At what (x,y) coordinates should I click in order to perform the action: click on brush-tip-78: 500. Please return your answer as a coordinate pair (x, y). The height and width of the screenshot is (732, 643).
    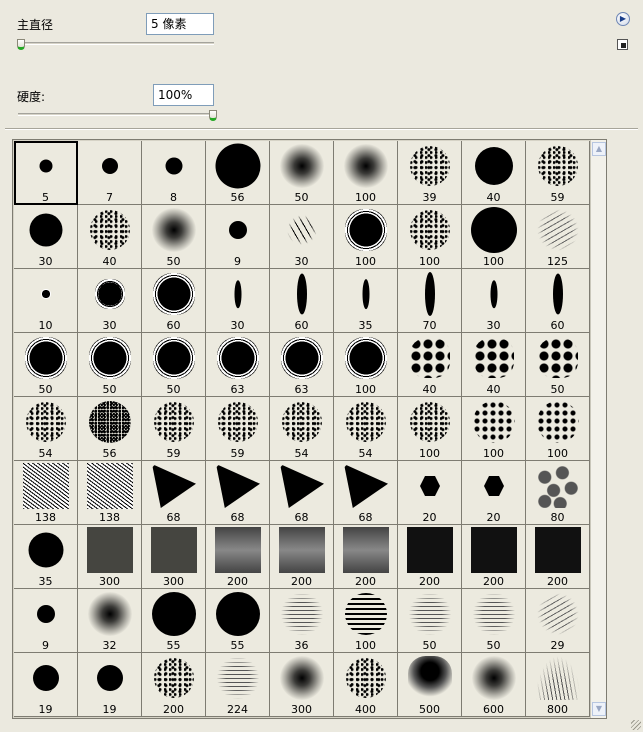
    Looking at the image, I should click on (430, 685).